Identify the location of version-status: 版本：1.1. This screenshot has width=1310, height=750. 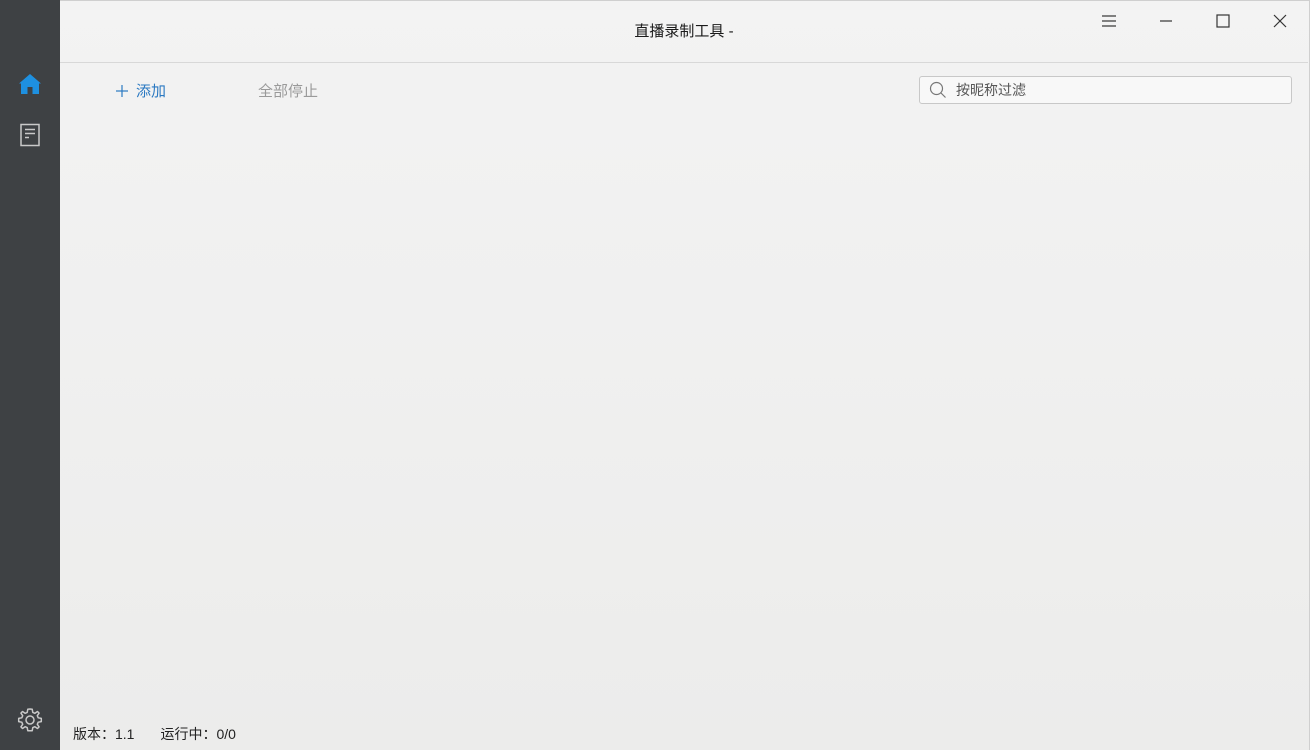
(103, 734).